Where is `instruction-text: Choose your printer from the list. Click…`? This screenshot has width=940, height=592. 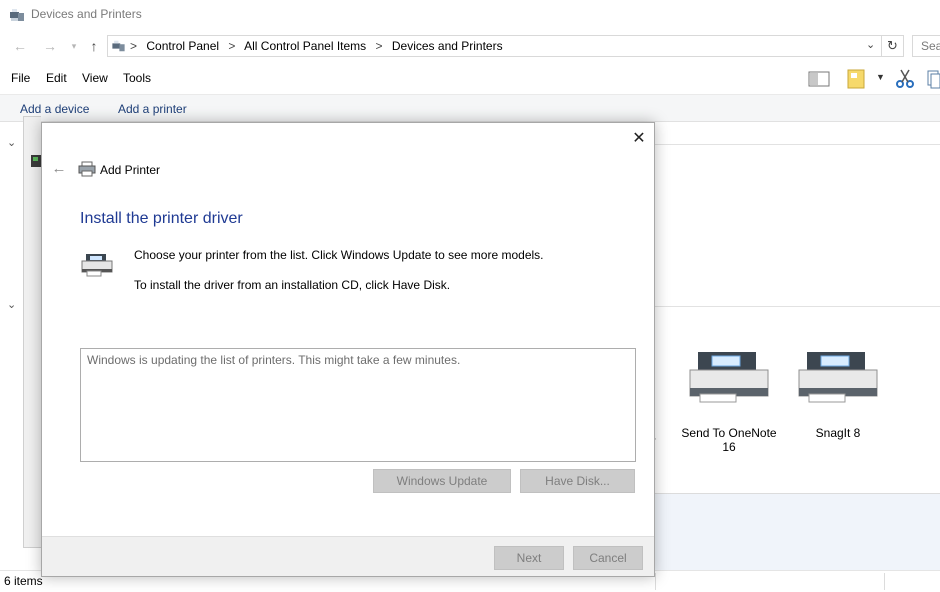
instruction-text: Choose your printer from the list. Click… is located at coordinates (339, 255).